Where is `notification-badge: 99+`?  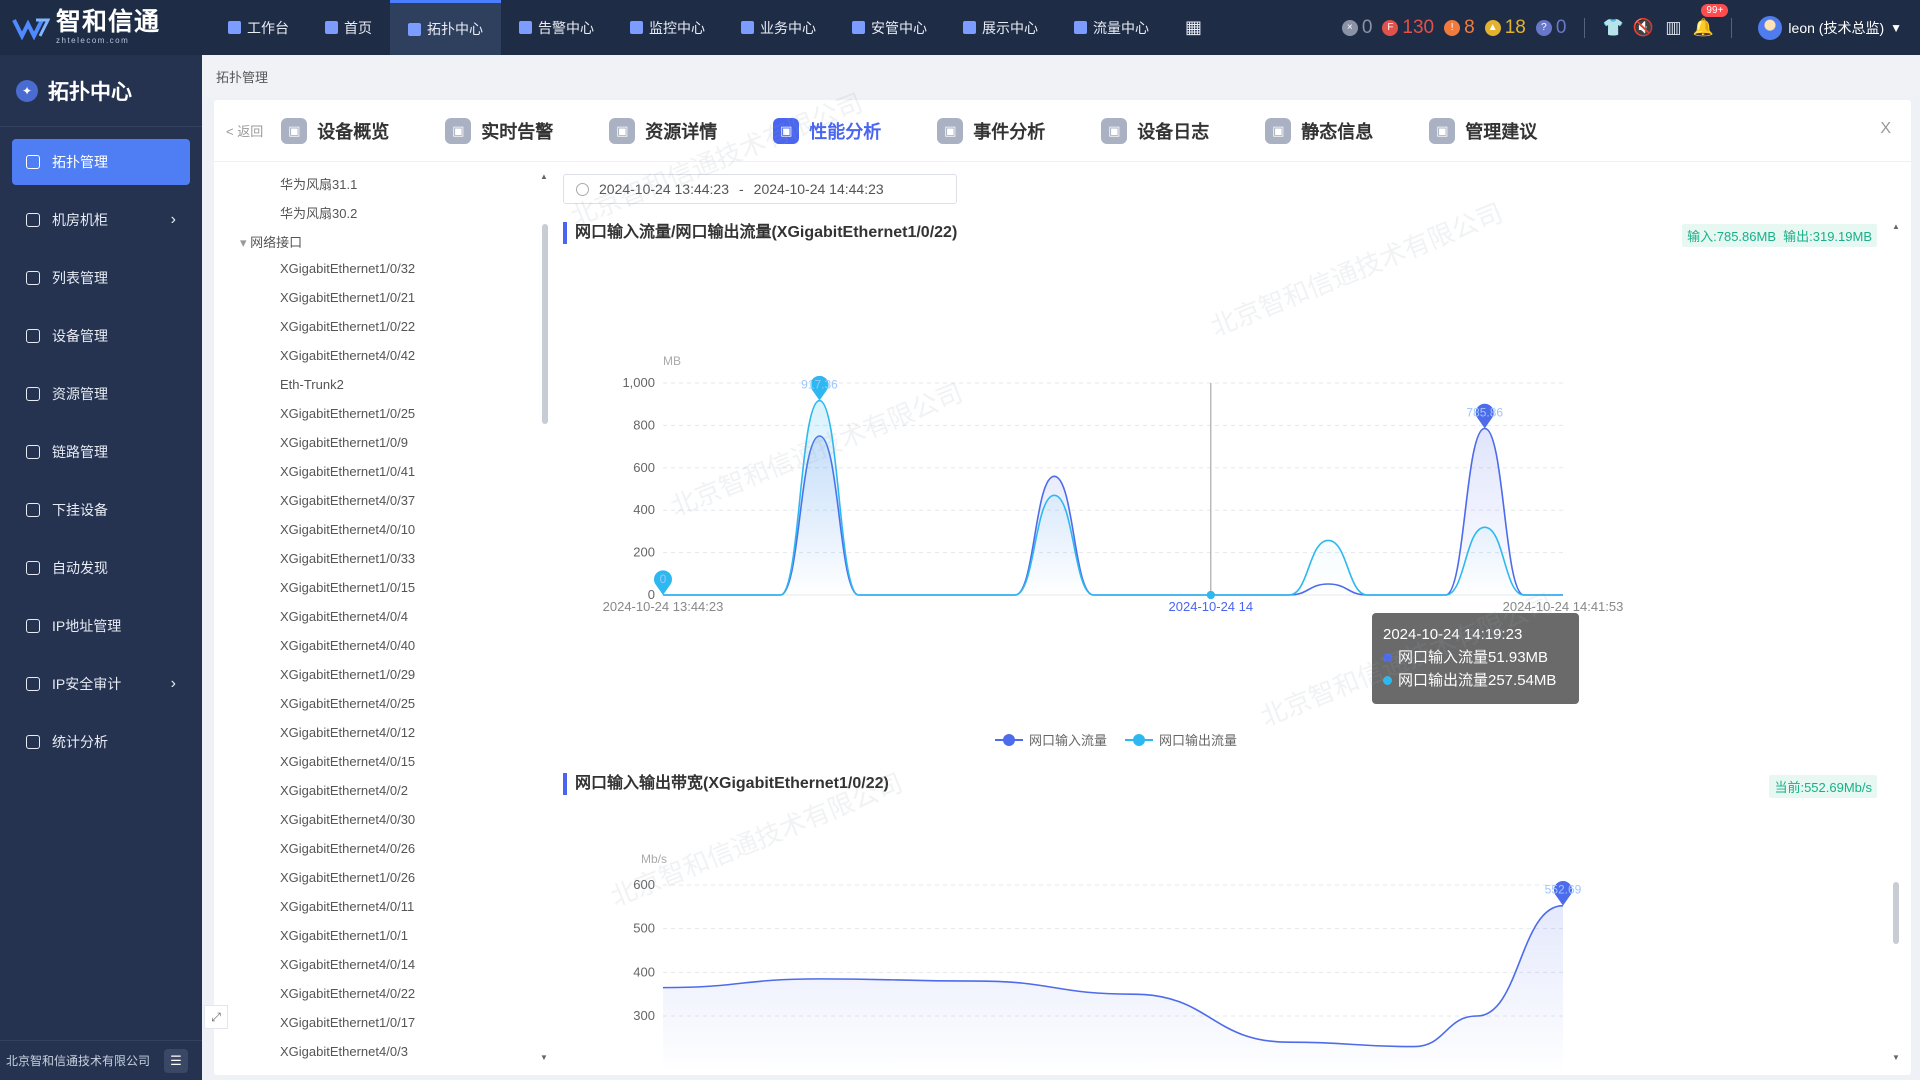 notification-badge: 99+ is located at coordinates (1715, 10).